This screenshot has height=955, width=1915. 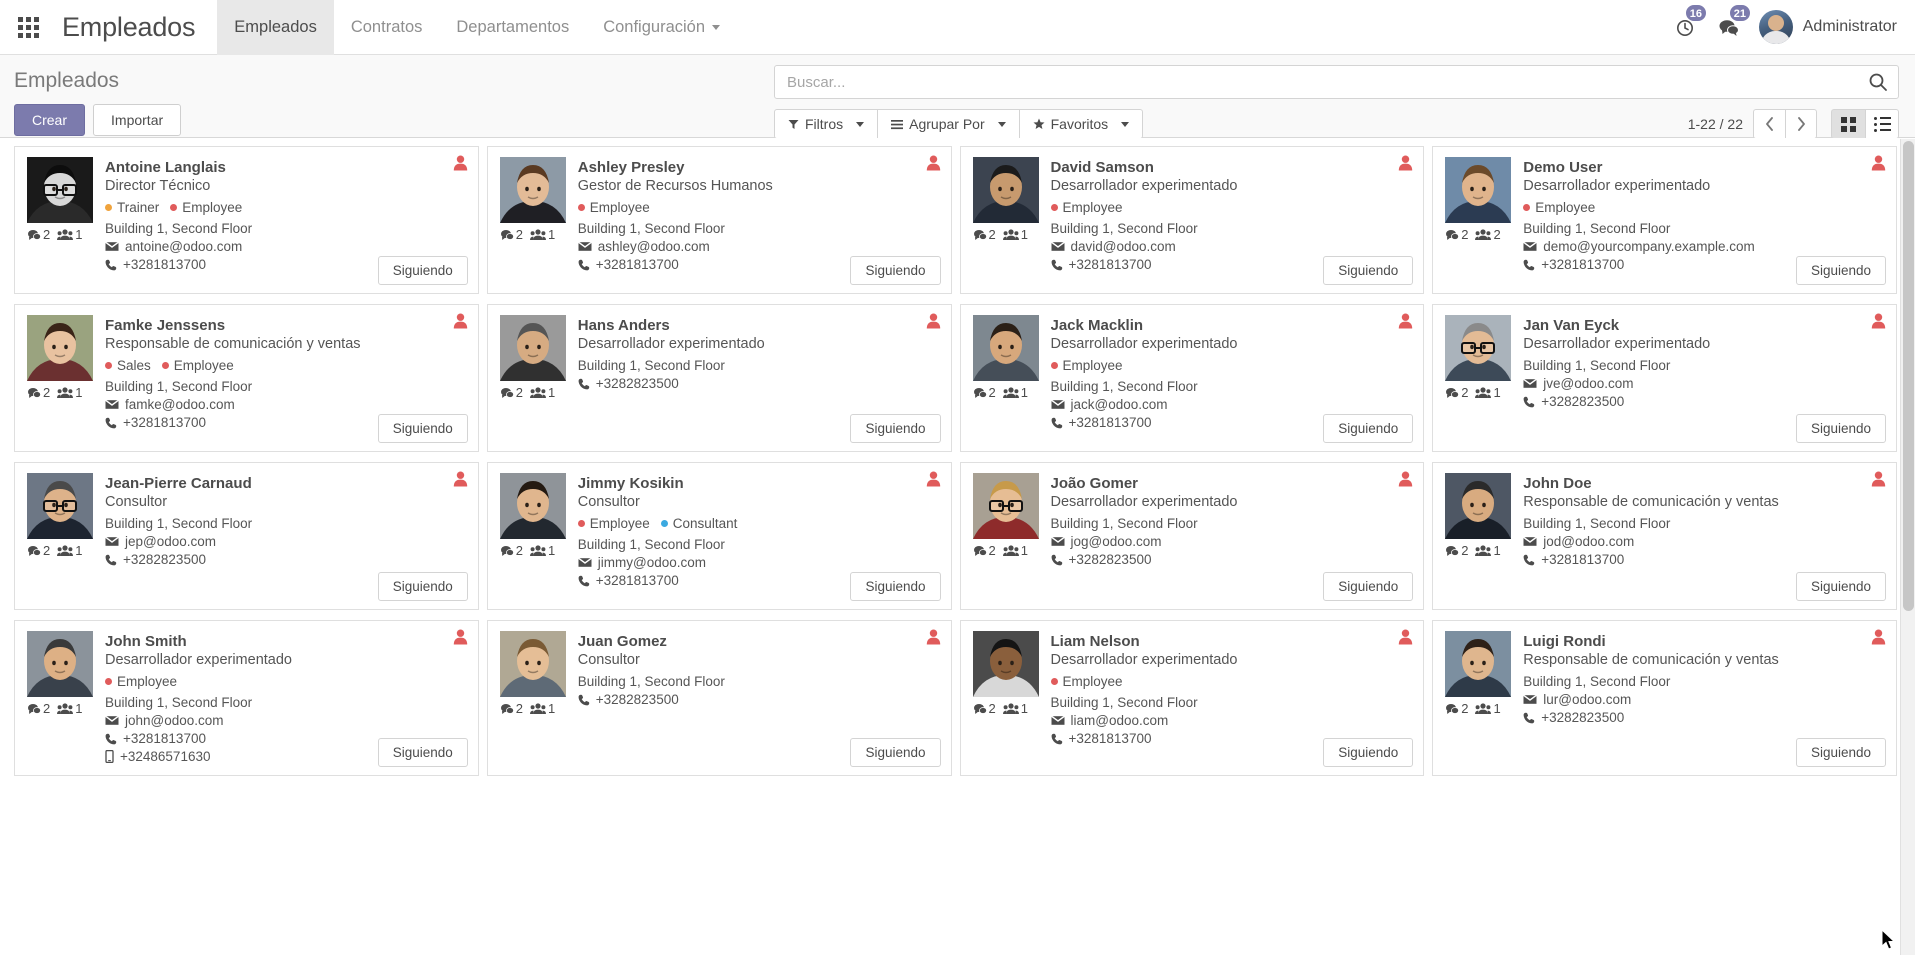 I want to click on groupby-button: Agrupar Por, so click(x=949, y=124).